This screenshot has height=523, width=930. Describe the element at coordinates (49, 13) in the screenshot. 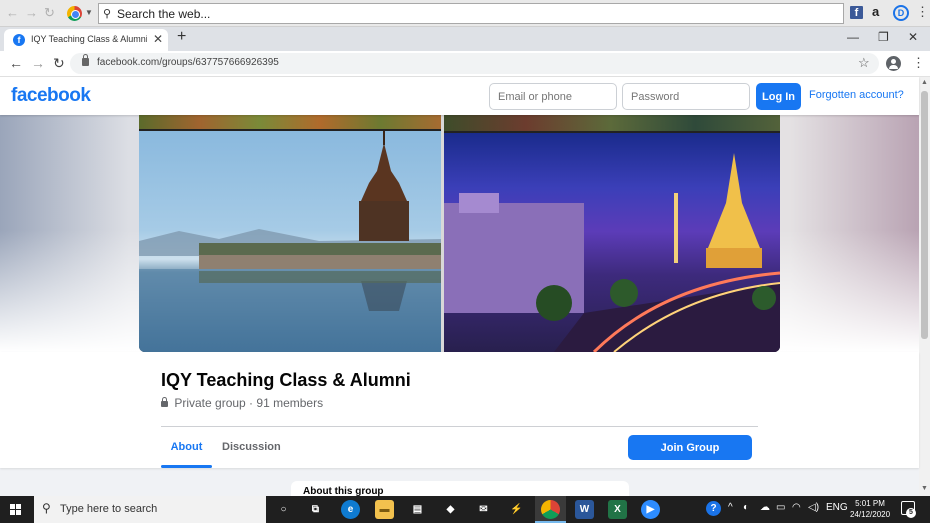

I see `reload-icon: ↻` at that location.